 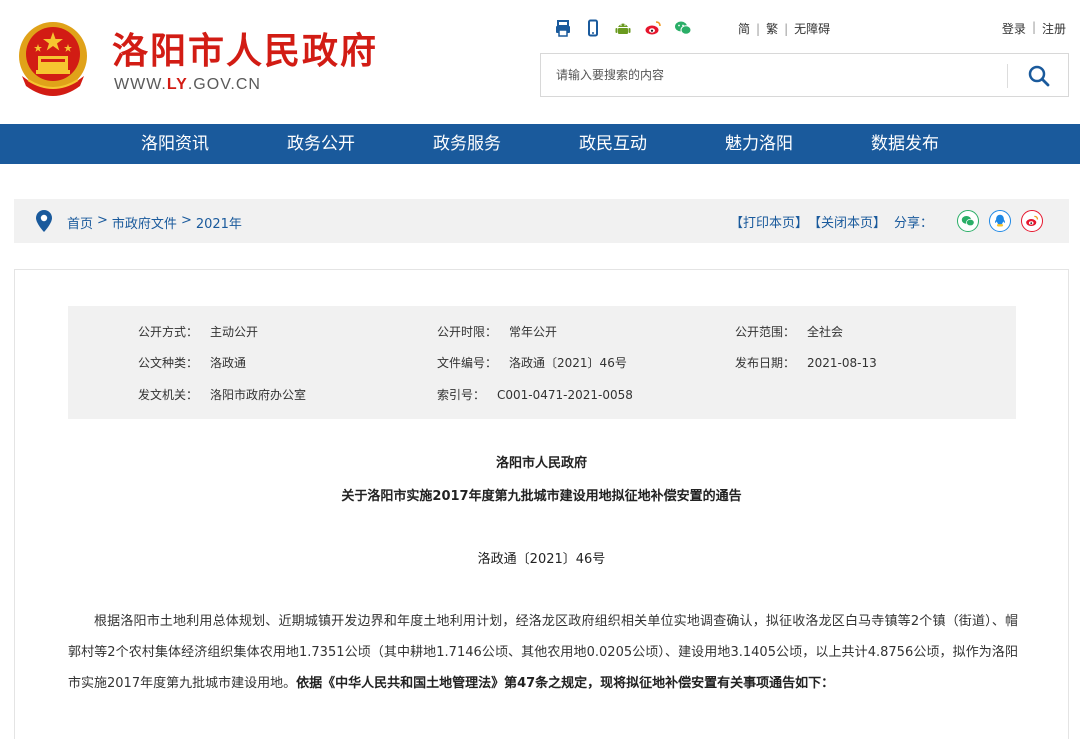 I want to click on meta-value: 洛阳市政府办公室, so click(x=258, y=395).